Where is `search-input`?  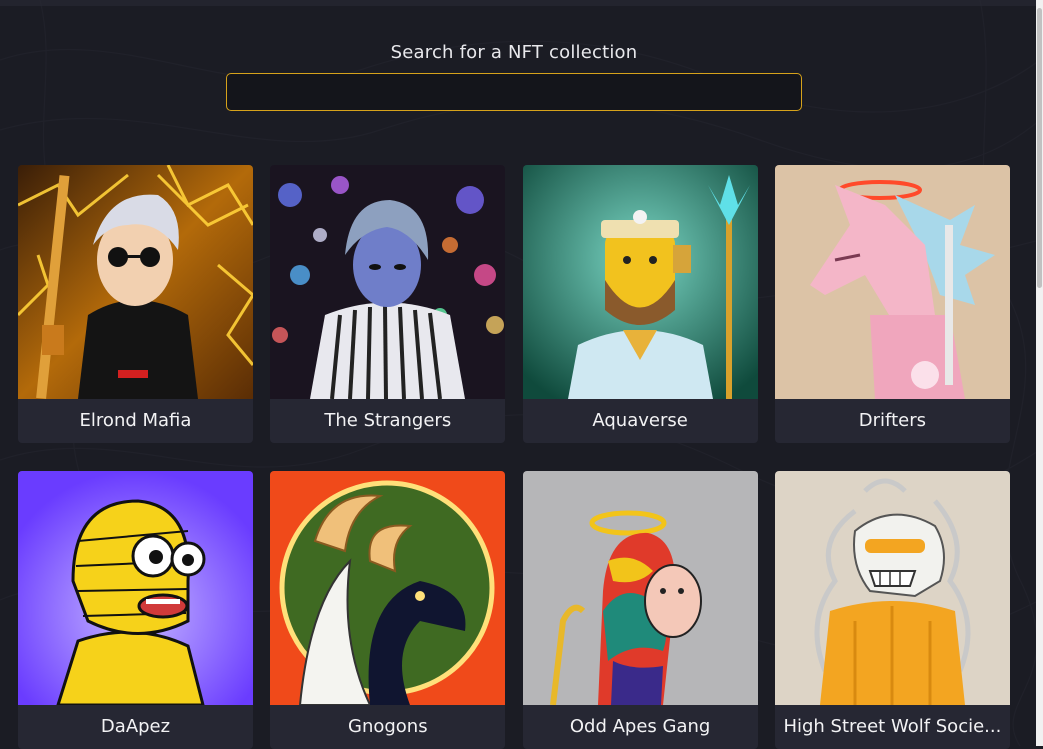
search-input is located at coordinates (514, 92).